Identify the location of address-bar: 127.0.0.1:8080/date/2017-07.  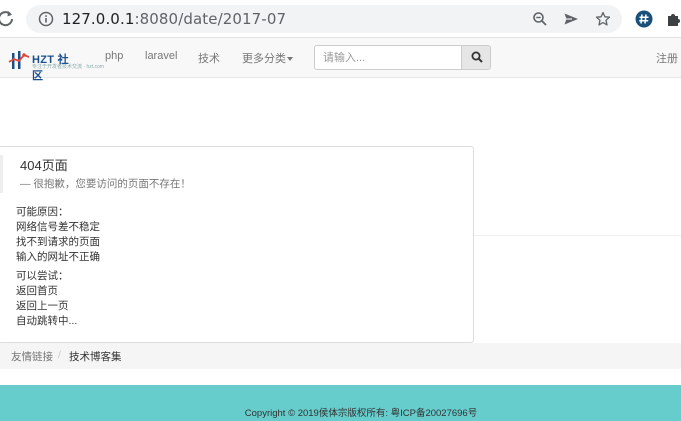
(324, 19).